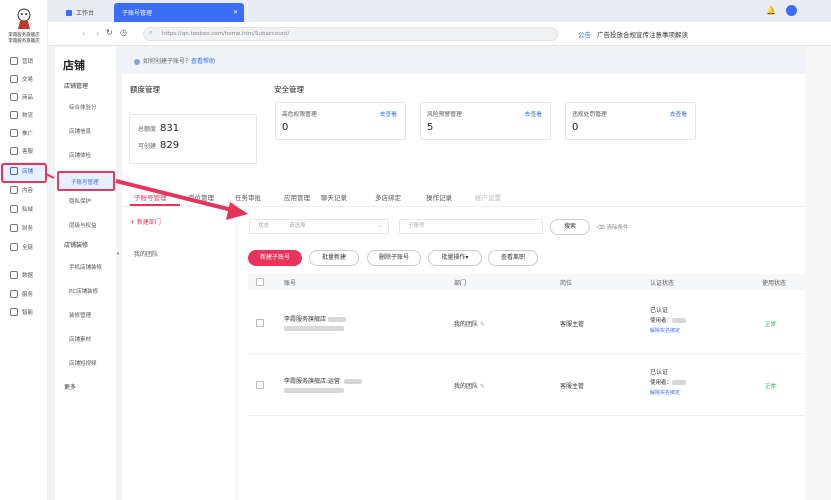  What do you see at coordinates (572, 324) in the screenshot?
I see `role-cell: 客服主管` at bounding box center [572, 324].